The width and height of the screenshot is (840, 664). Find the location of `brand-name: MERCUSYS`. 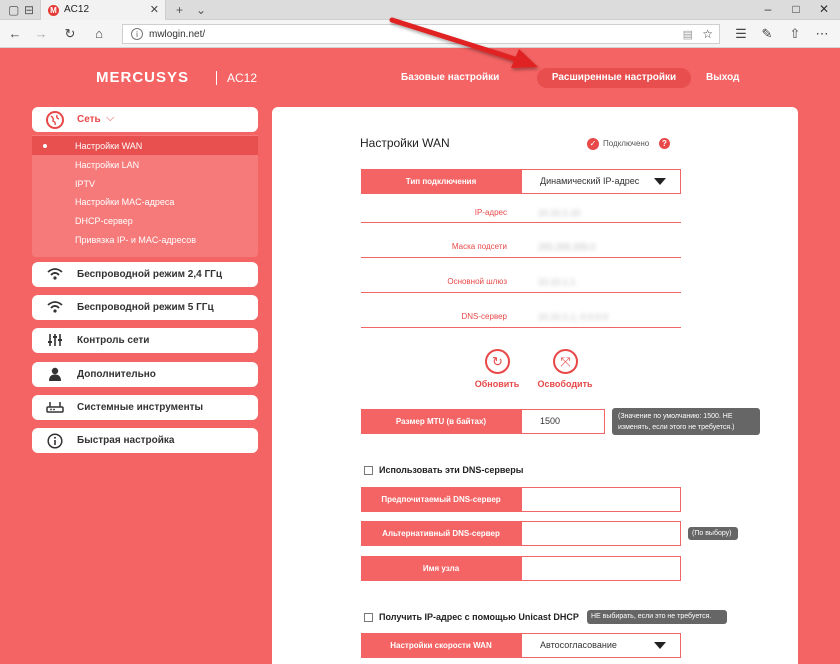

brand-name: MERCUSYS is located at coordinates (143, 77).